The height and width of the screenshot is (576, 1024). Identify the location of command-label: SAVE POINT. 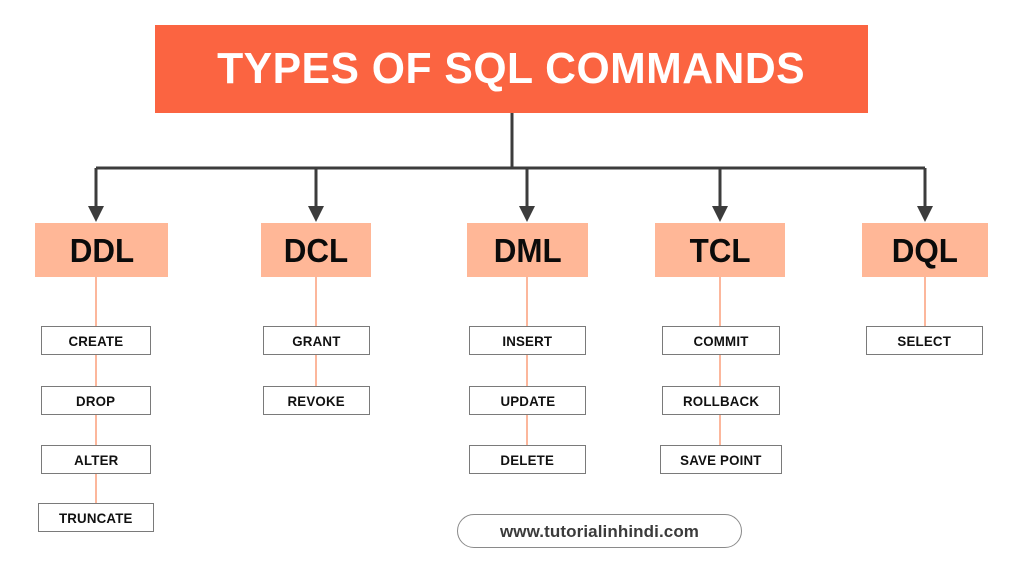
(721, 459).